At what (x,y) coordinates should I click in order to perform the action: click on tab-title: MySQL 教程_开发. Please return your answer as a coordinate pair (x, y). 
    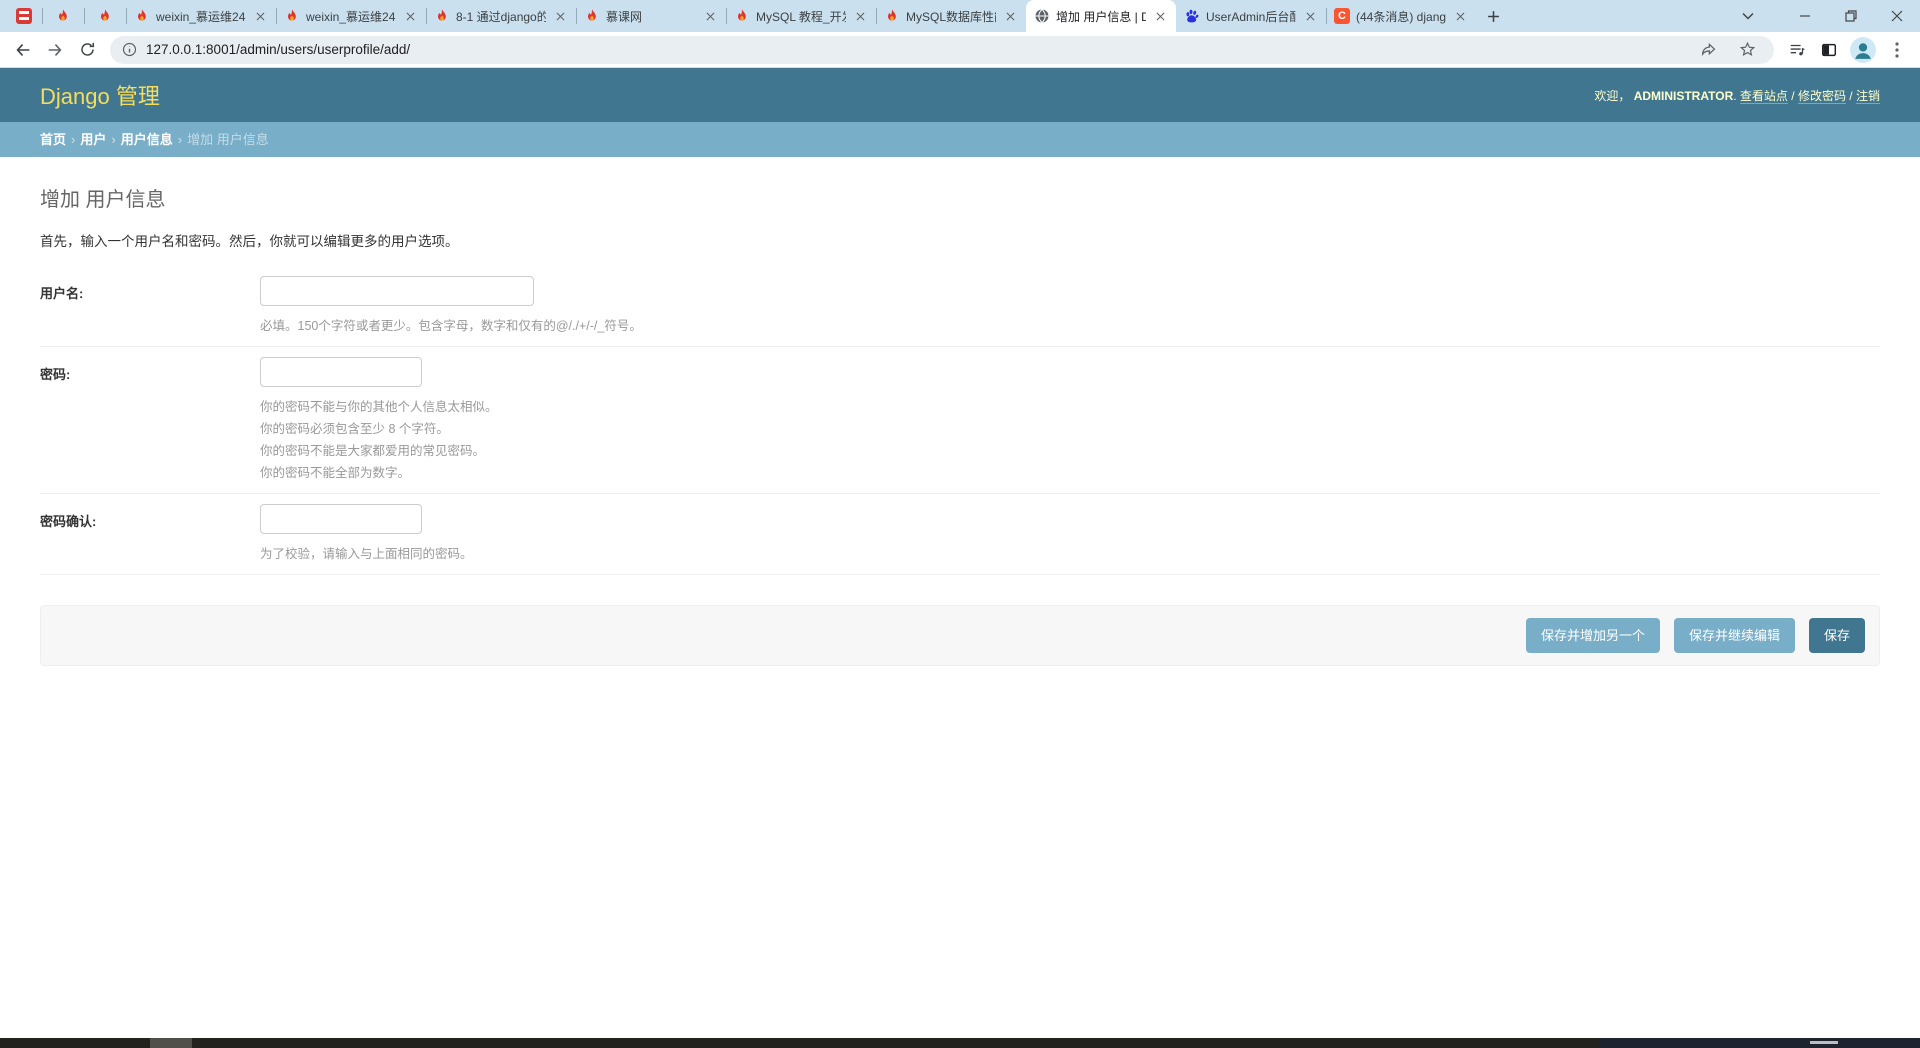
    Looking at the image, I should click on (801, 16).